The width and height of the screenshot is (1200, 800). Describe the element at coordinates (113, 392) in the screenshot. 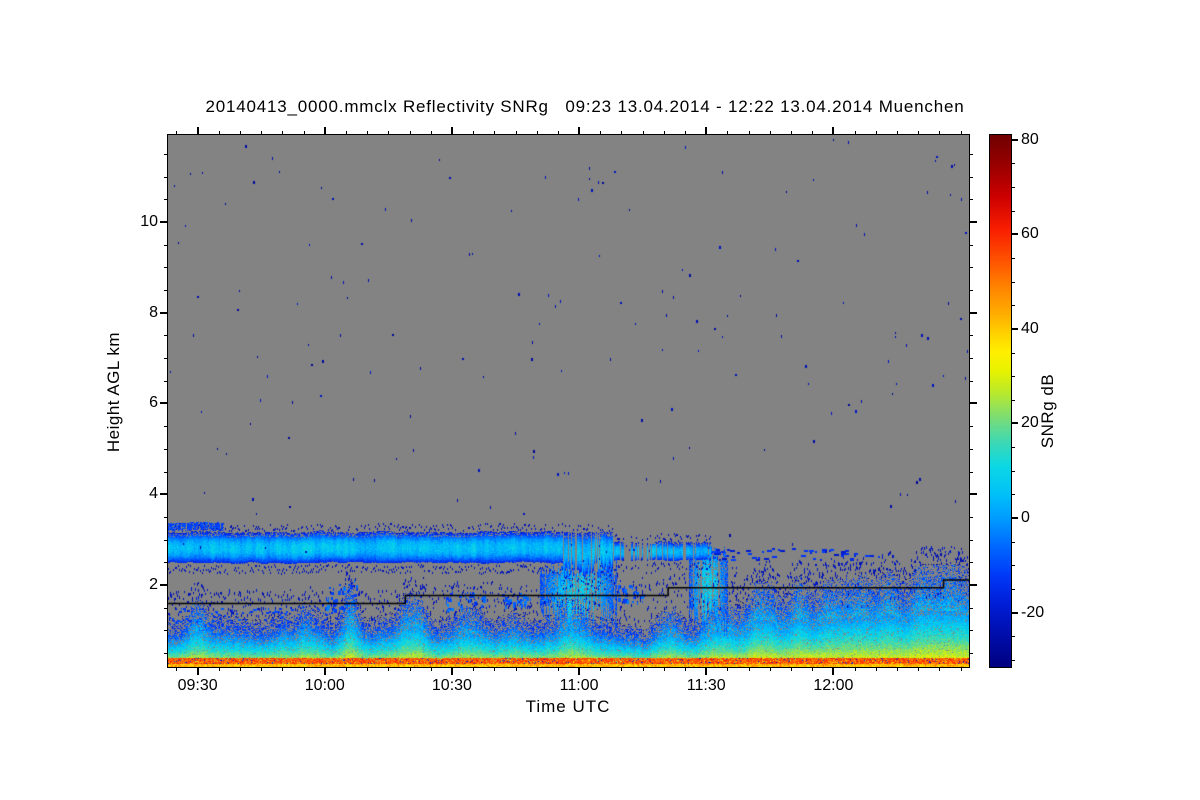

I see `y-axis-title: Height AGL km` at that location.